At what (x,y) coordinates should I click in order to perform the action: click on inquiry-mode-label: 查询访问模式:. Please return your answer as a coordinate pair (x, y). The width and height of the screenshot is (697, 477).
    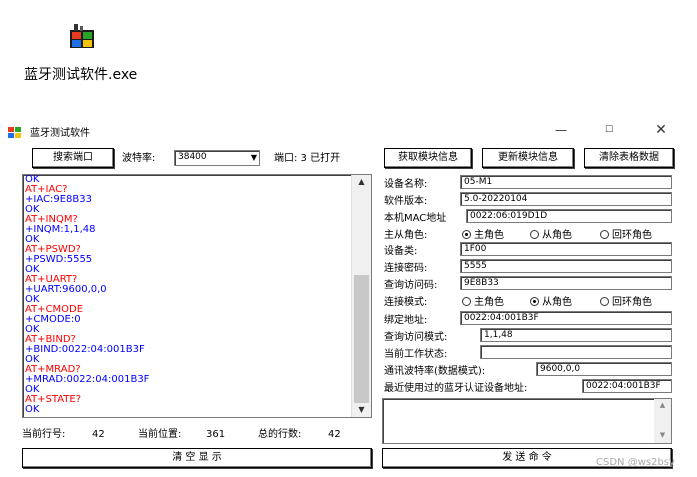
    Looking at the image, I should click on (416, 337).